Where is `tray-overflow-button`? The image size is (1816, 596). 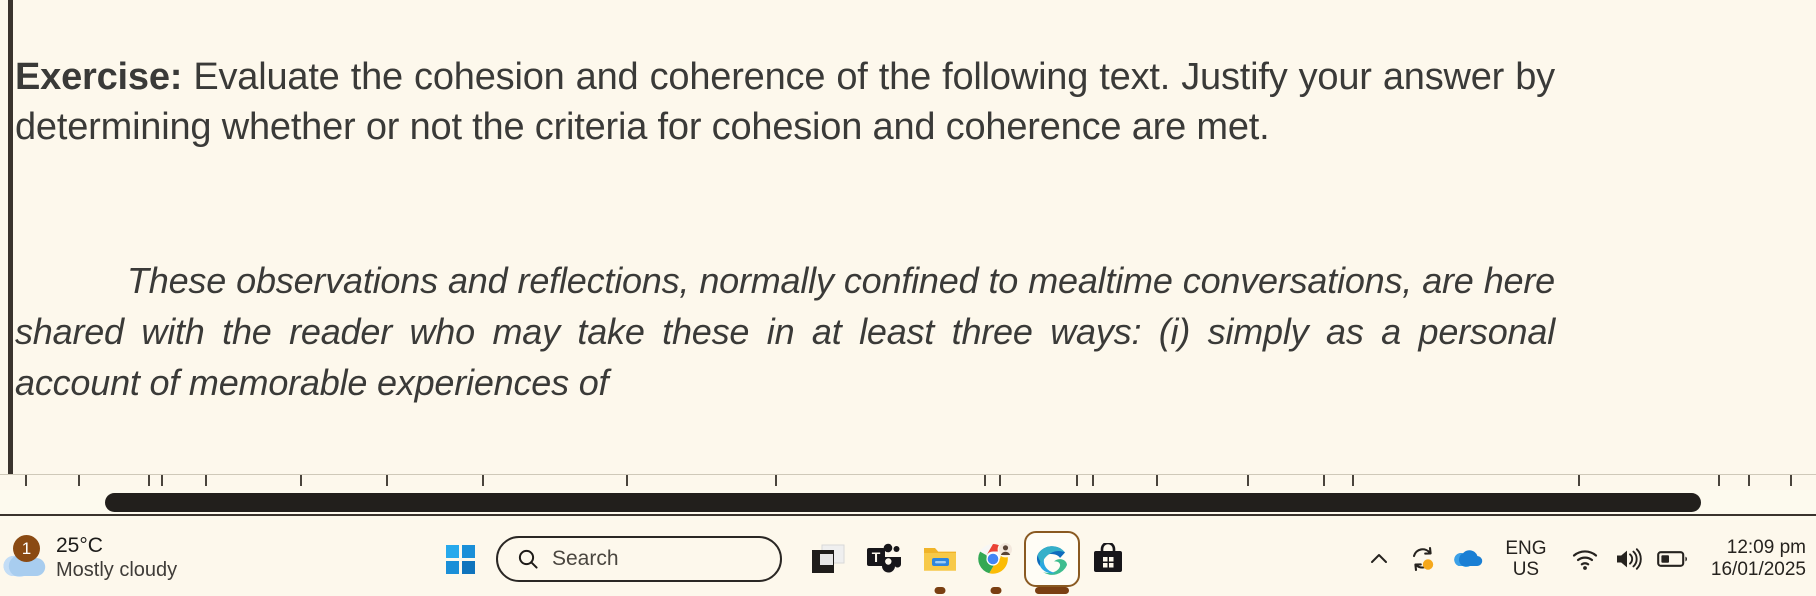
tray-overflow-button is located at coordinates (1379, 559).